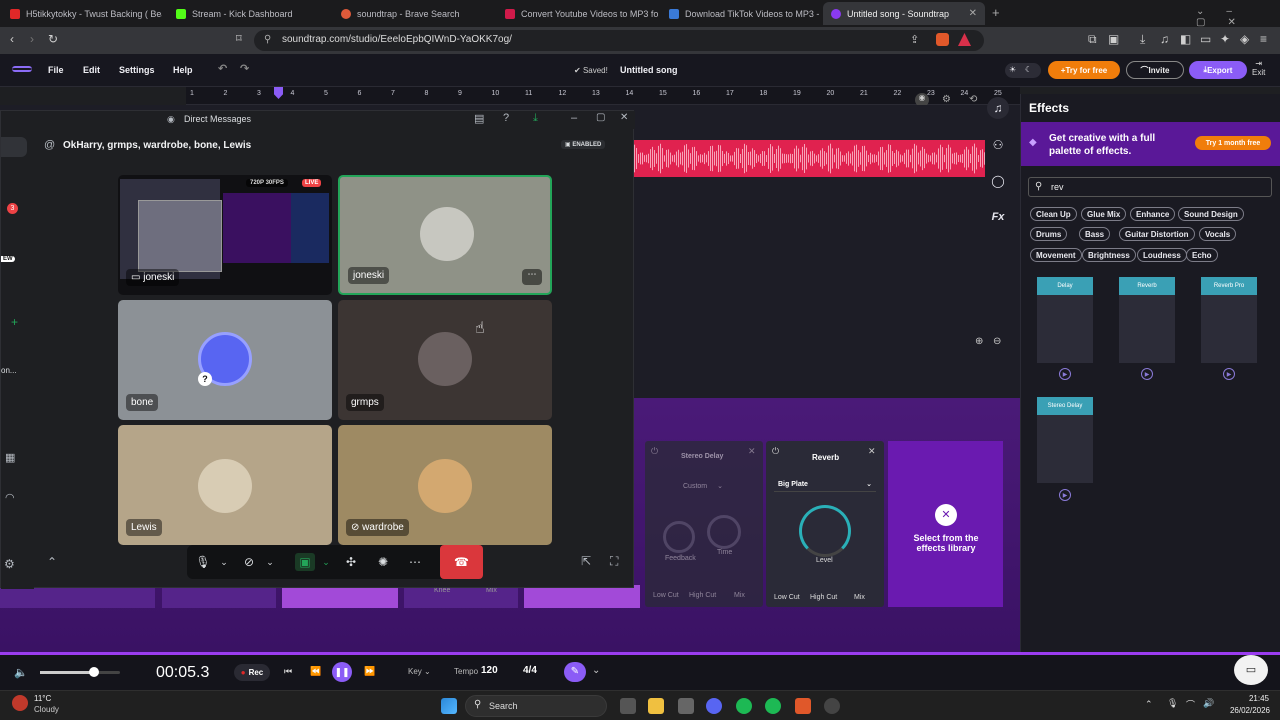 The image size is (1280, 720). What do you see at coordinates (832, 706) in the screenshot?
I see `obs-icon` at bounding box center [832, 706].